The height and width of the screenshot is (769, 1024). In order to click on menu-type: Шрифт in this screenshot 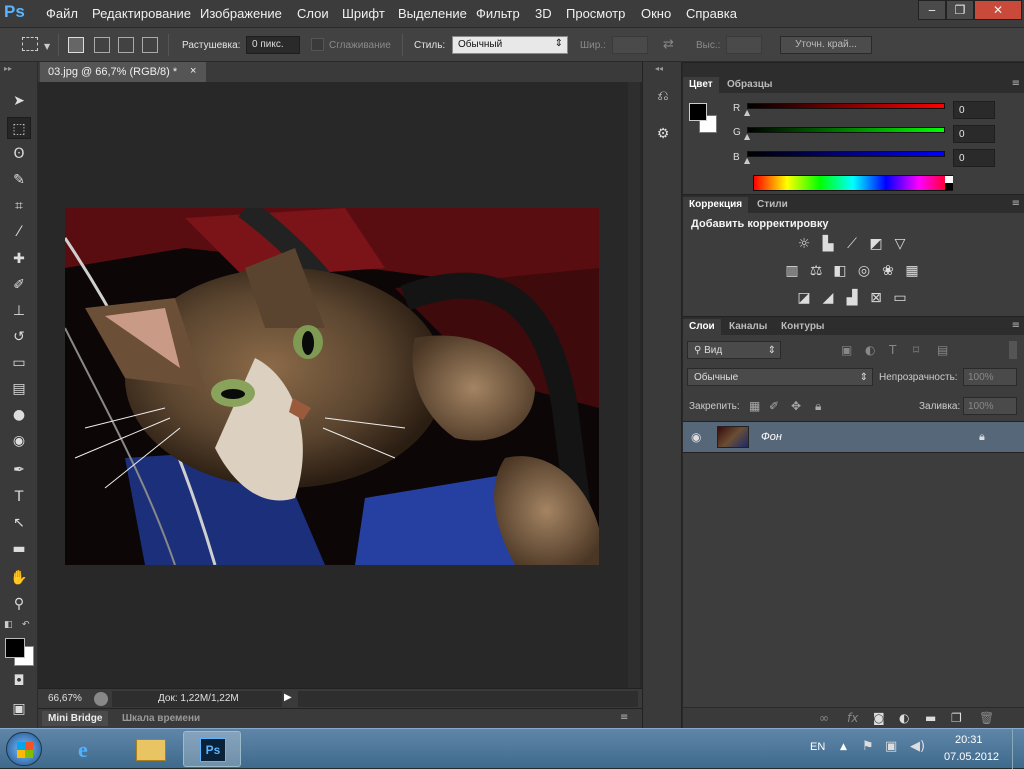, I will do `click(363, 13)`.